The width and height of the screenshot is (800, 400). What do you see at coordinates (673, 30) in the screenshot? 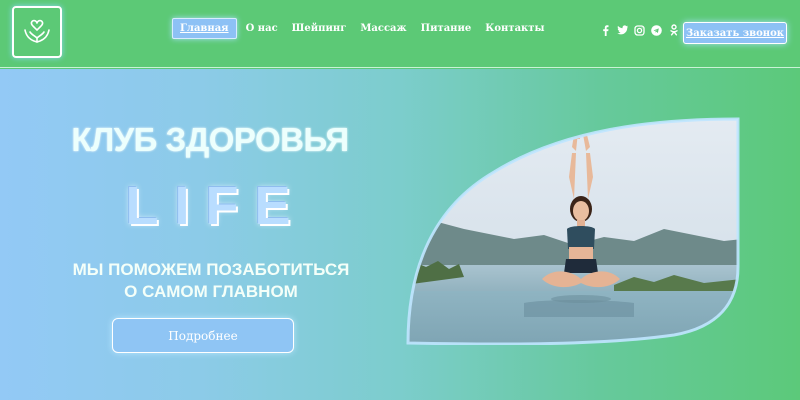
I see `odnoklassniki-icon` at bounding box center [673, 30].